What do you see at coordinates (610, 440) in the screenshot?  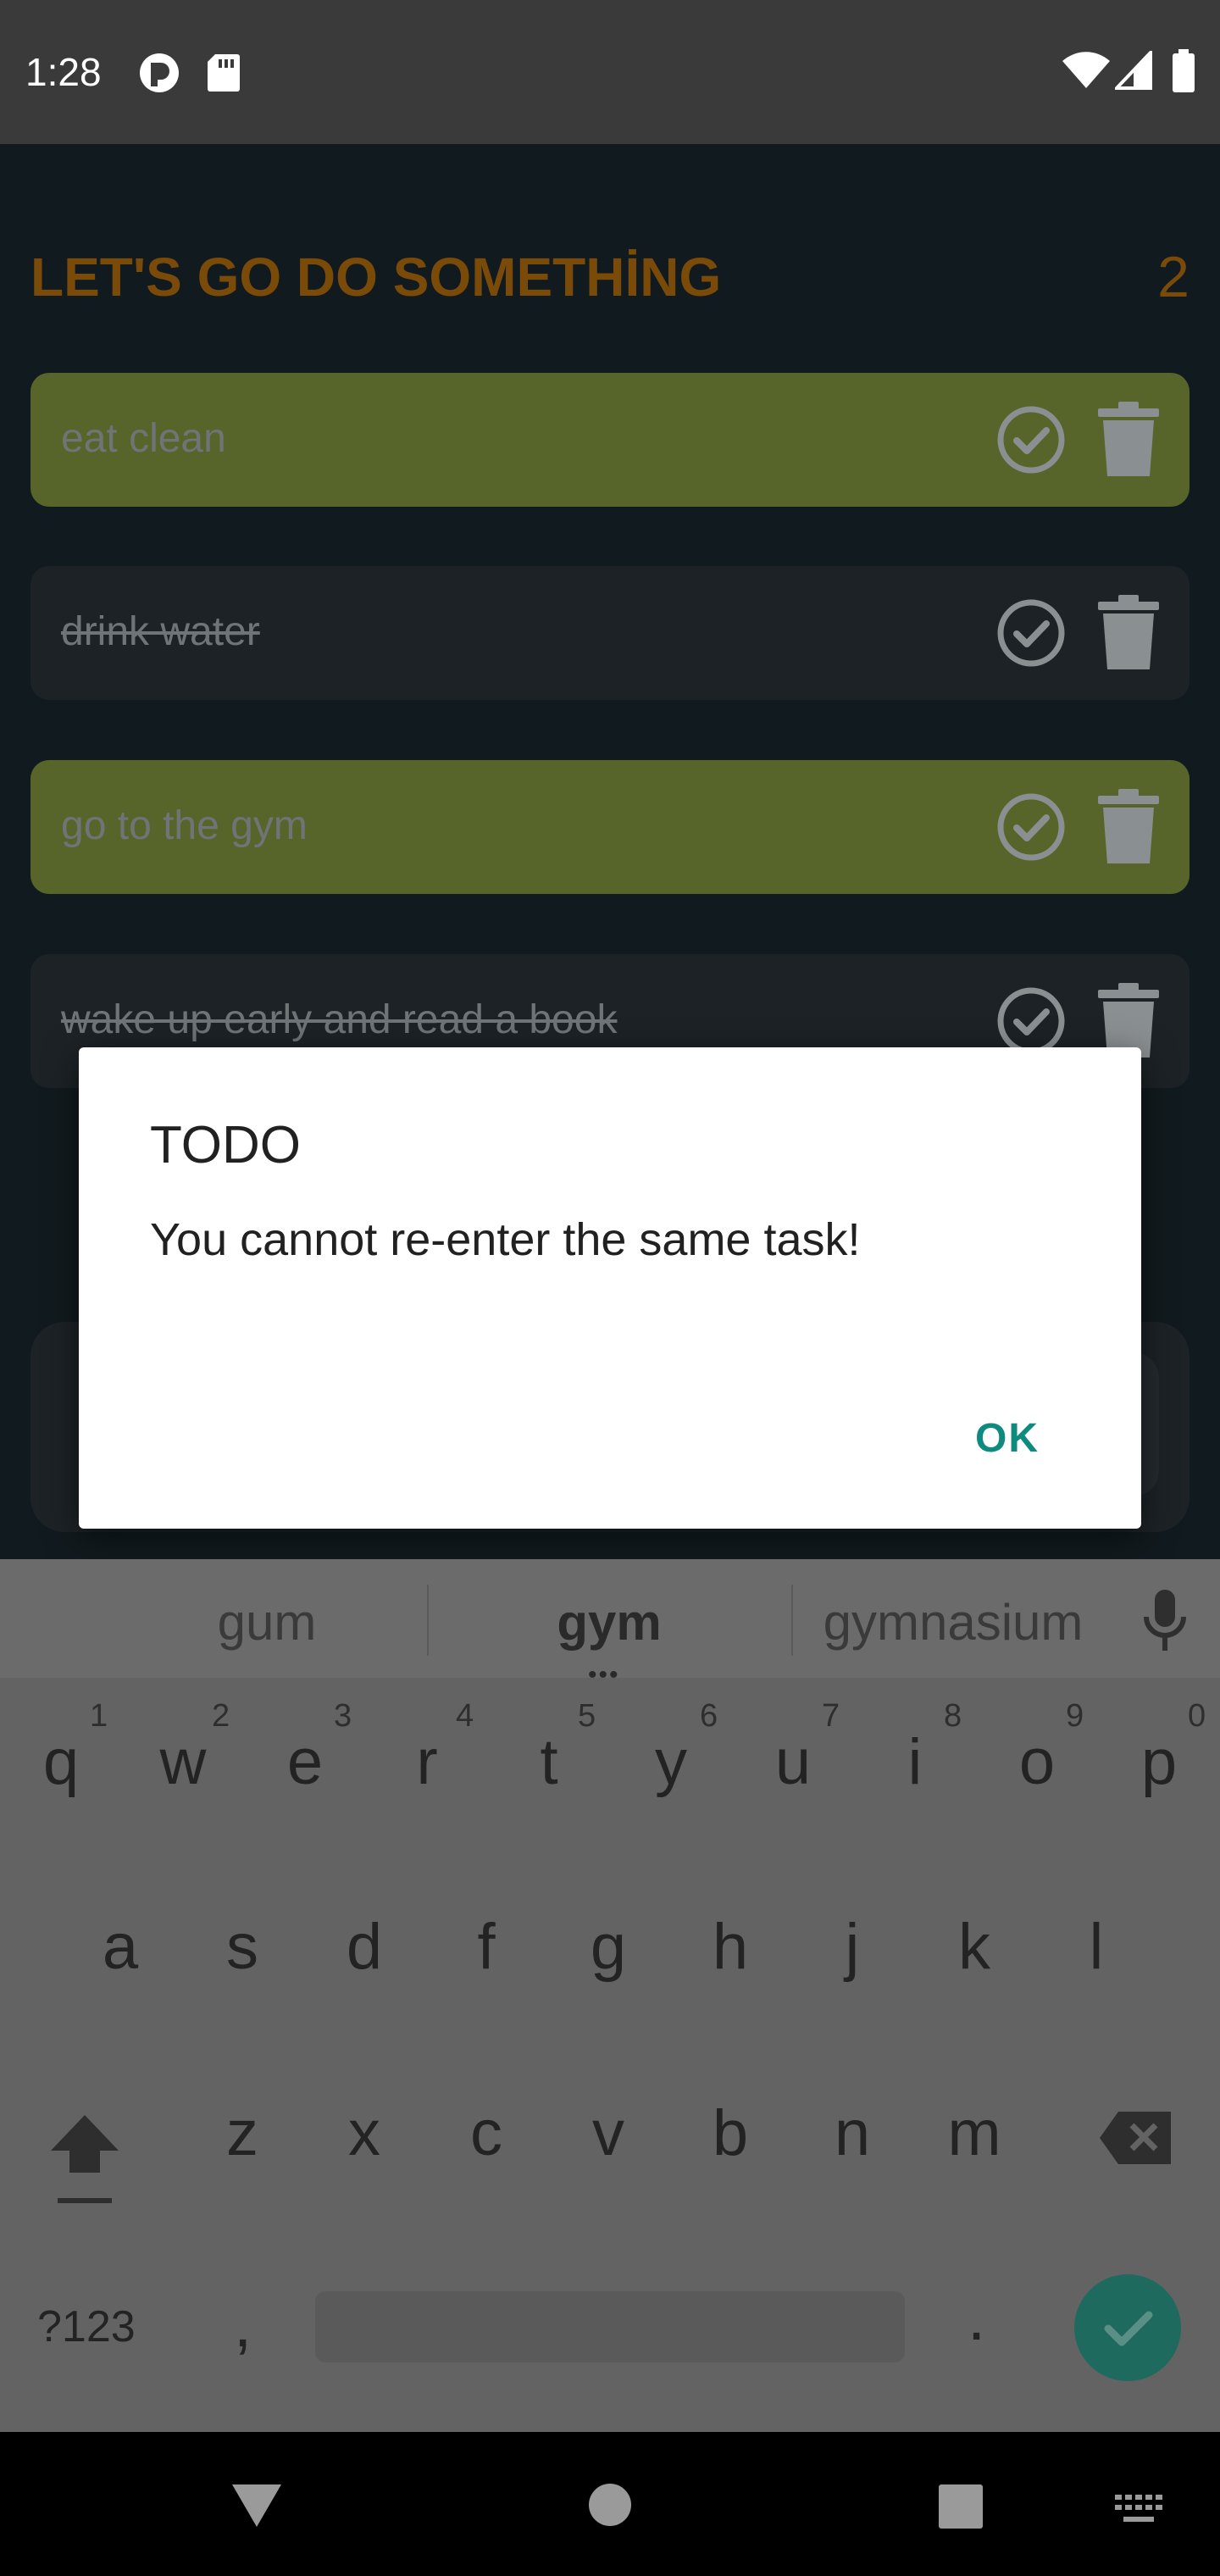 I see `task-item: eat clean` at bounding box center [610, 440].